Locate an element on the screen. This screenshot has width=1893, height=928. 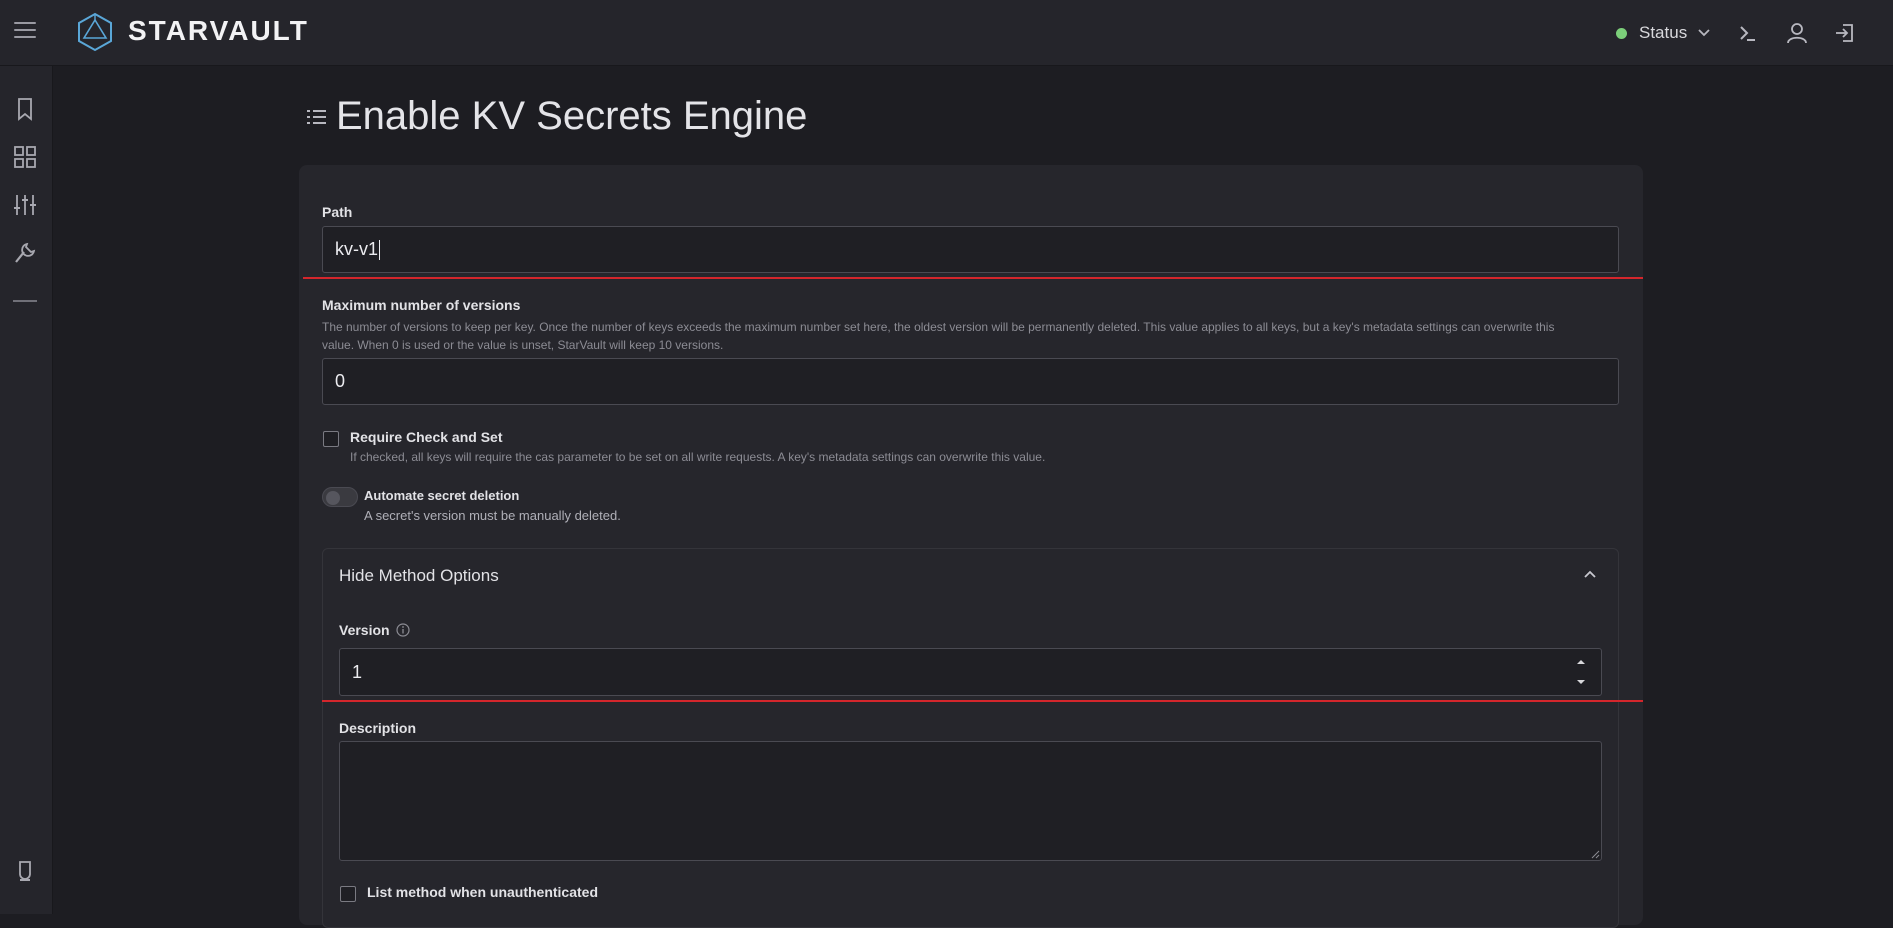
version-value: 1 is located at coordinates (357, 671).